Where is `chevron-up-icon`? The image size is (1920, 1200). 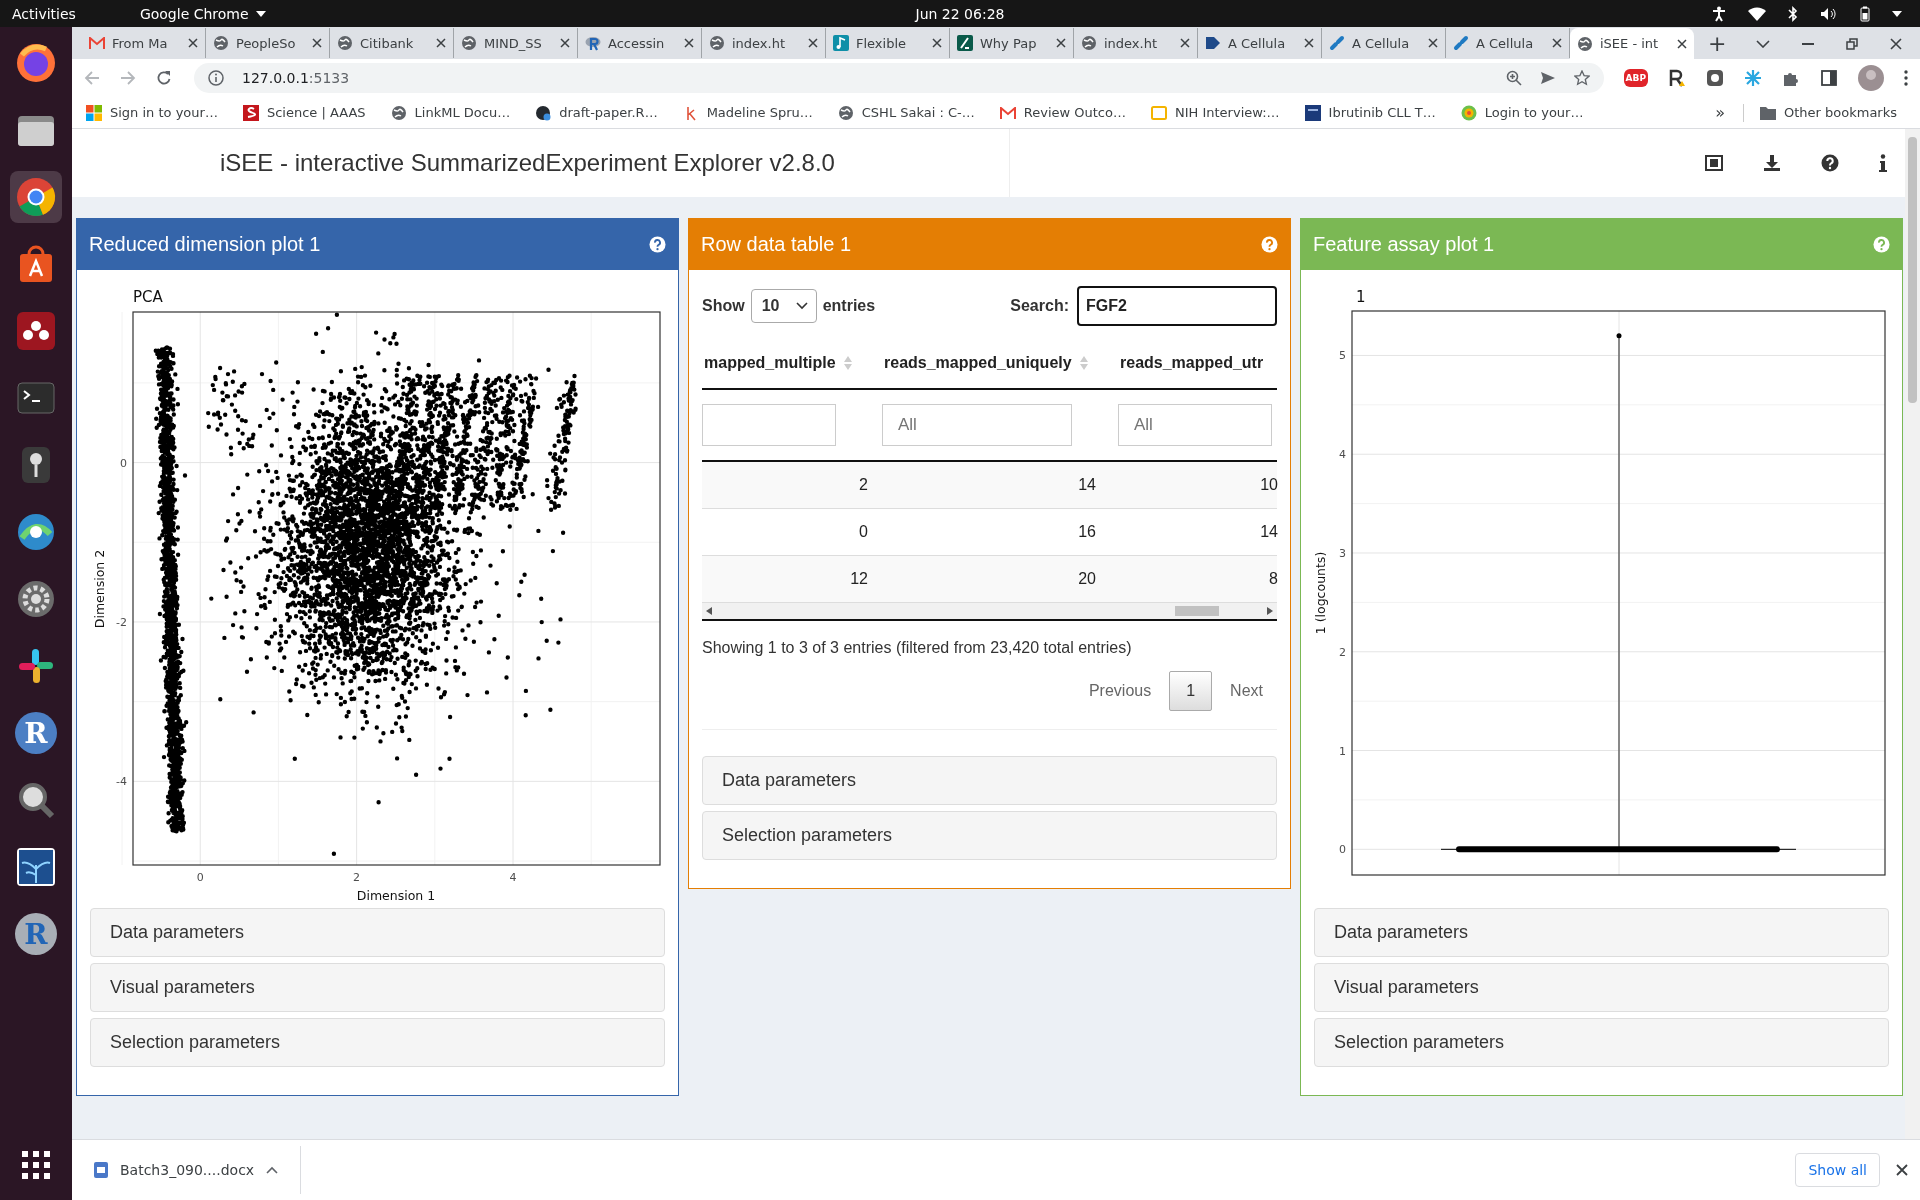
chevron-up-icon is located at coordinates (272, 1170).